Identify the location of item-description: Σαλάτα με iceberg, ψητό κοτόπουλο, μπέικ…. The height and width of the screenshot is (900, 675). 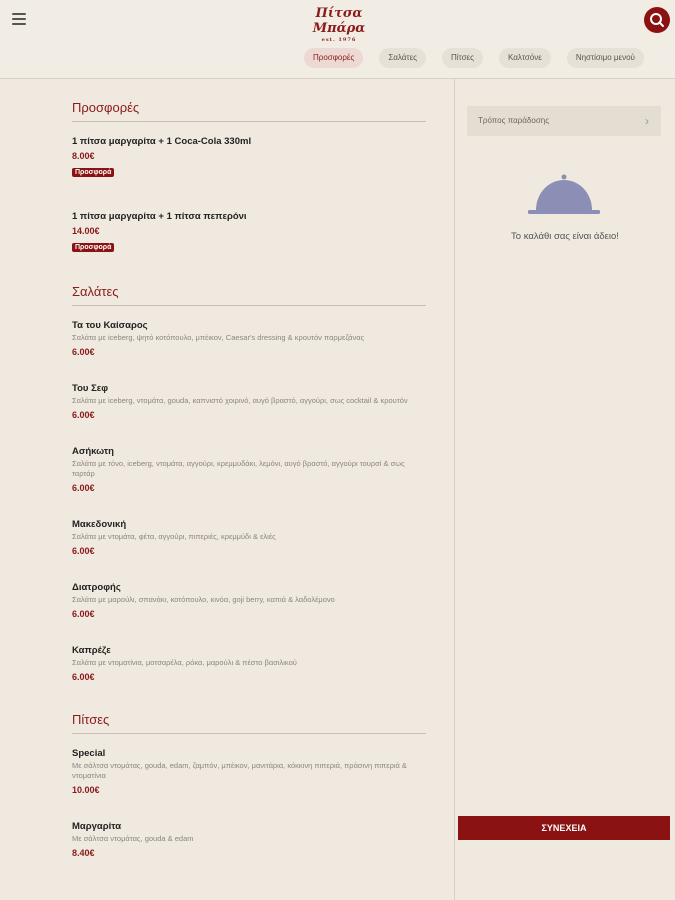
(218, 337).